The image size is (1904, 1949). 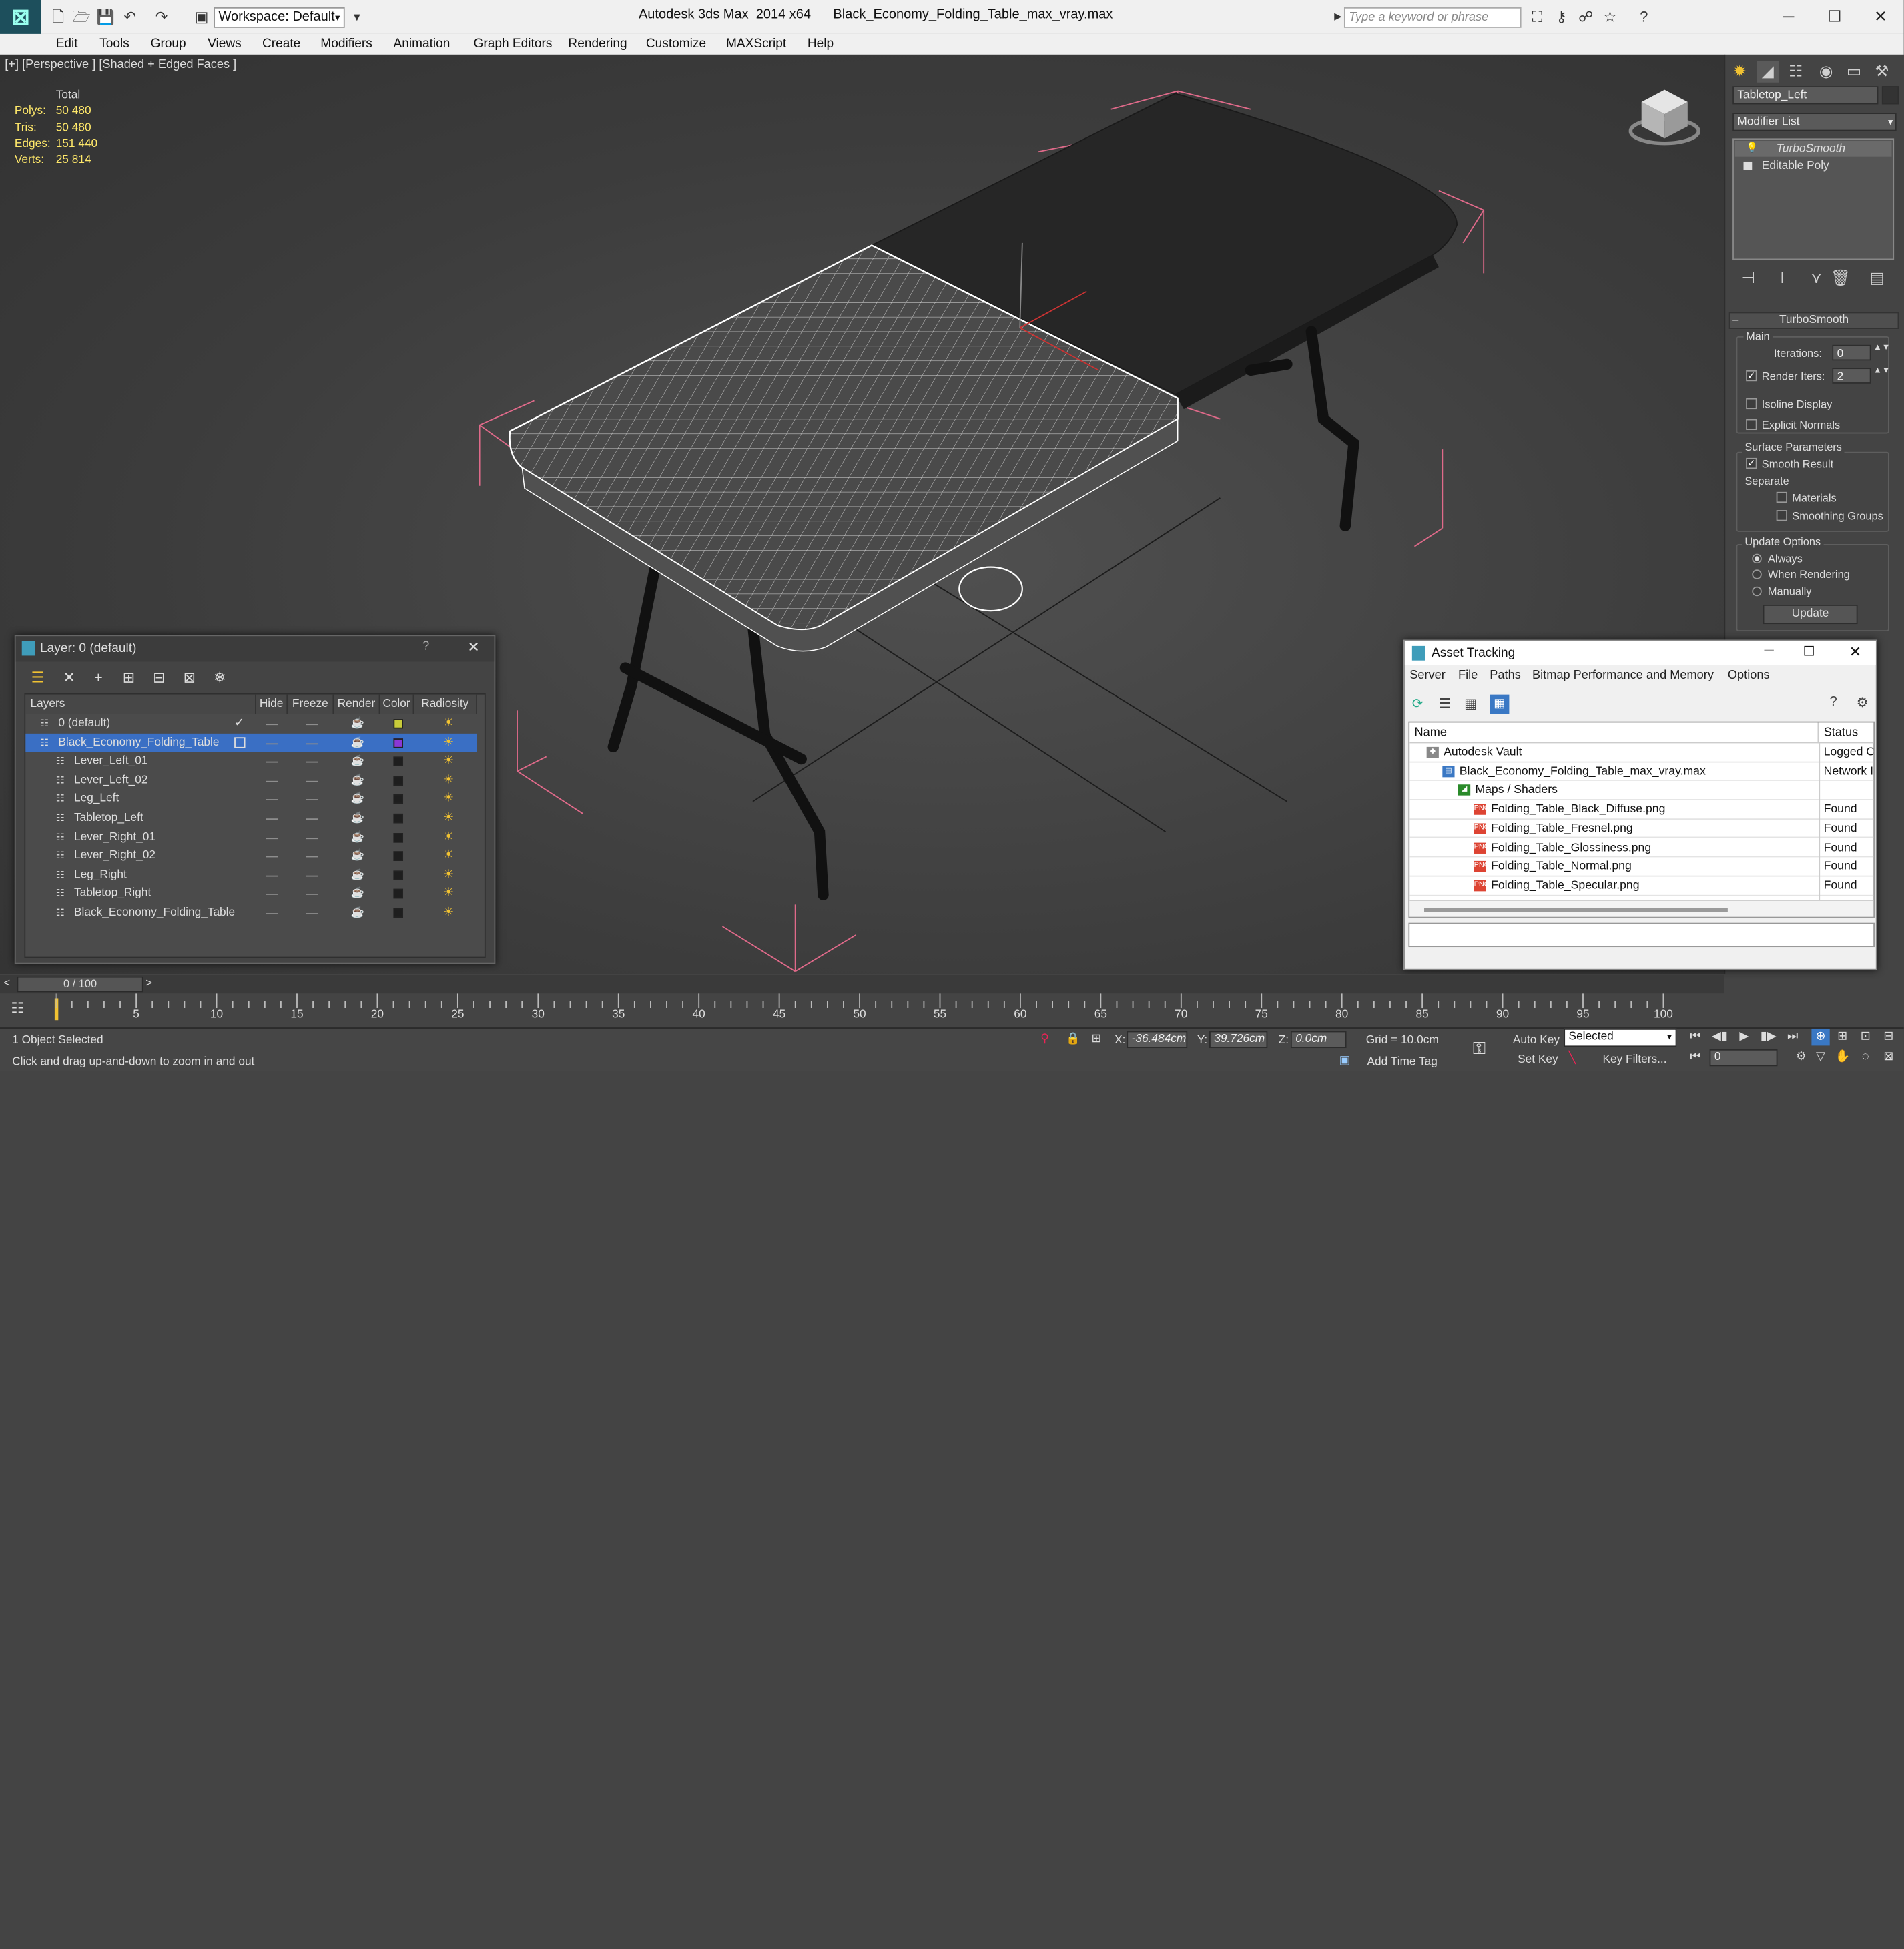 What do you see at coordinates (513, 44) in the screenshot?
I see `menu-graph-editors: Graph Editors` at bounding box center [513, 44].